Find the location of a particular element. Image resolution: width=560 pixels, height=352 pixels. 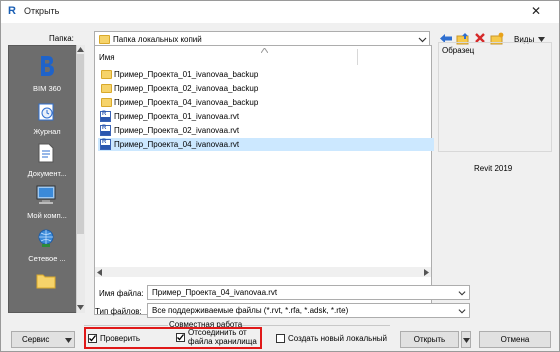

window-title: Открыть is located at coordinates (42, 11).